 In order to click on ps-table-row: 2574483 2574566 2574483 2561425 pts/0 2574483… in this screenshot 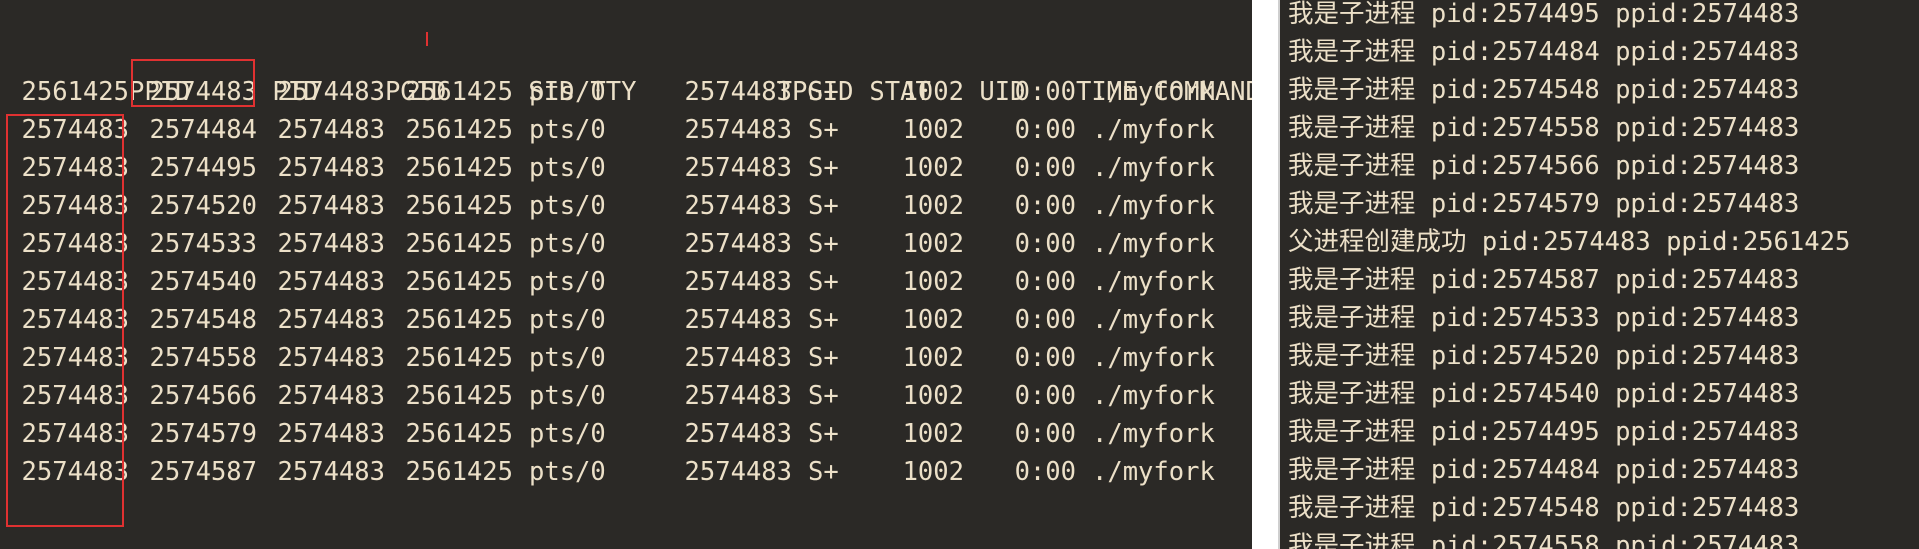, I will do `click(609, 396)`.